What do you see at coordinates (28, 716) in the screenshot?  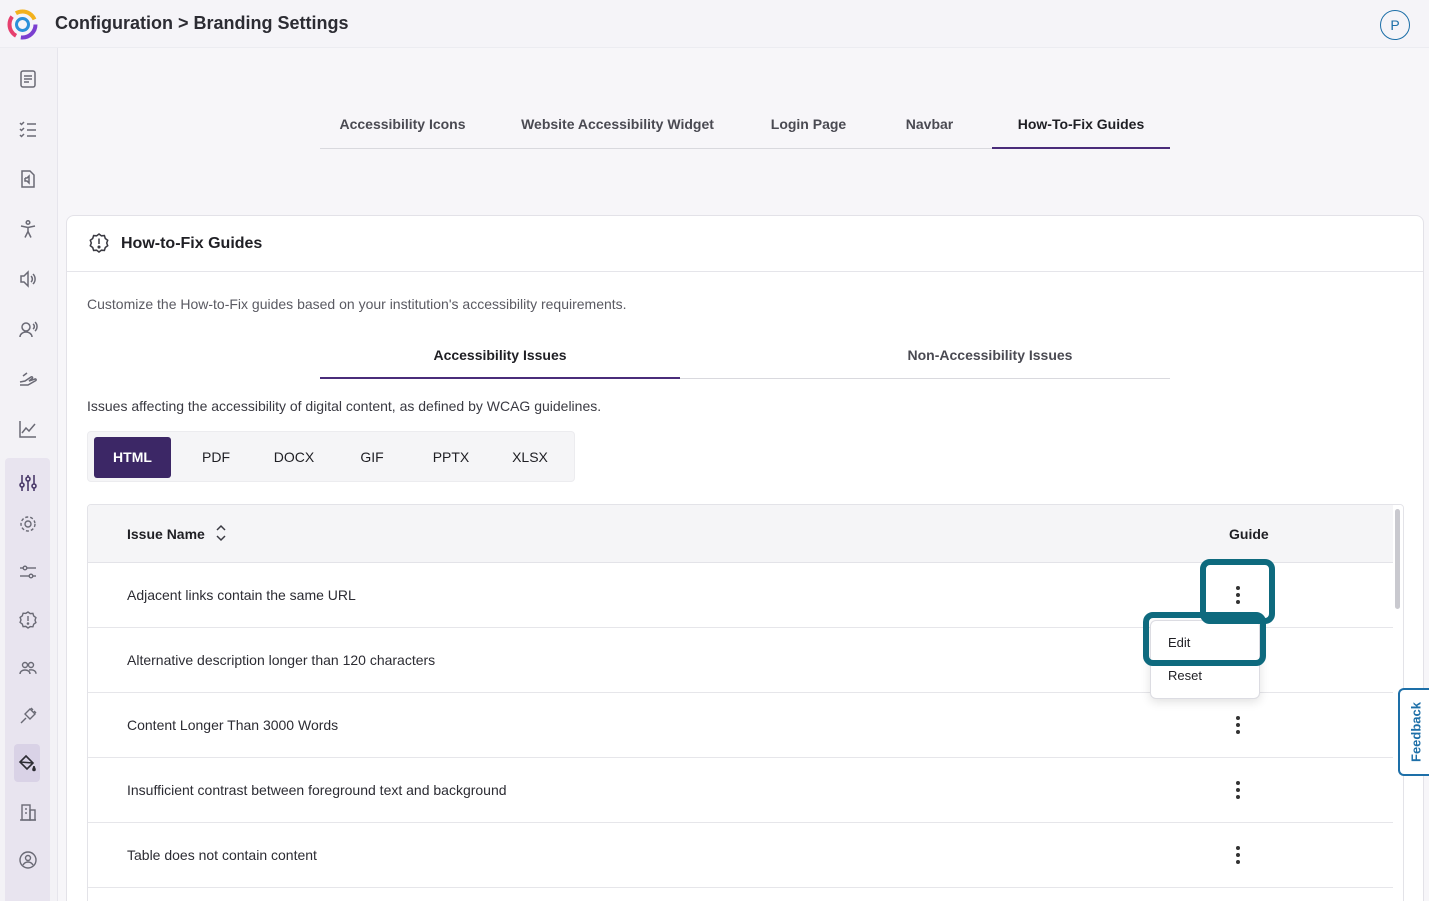 I see `plug-icon` at bounding box center [28, 716].